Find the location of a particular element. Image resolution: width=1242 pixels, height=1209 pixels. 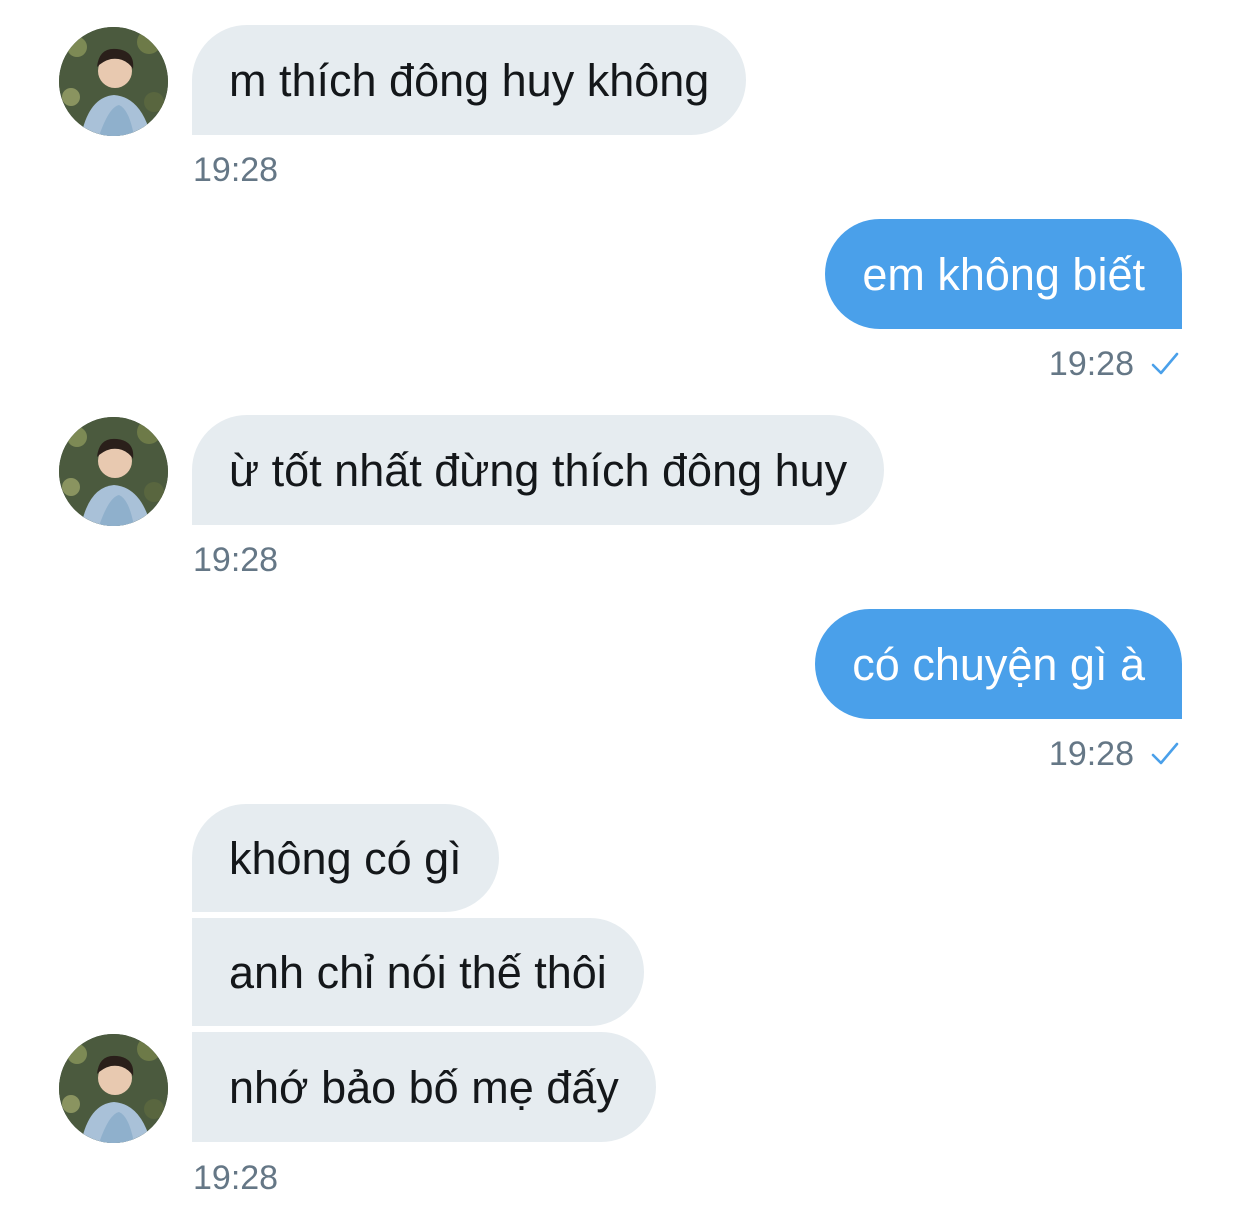

message-text: có chuyện gì à is located at coordinates (998, 664).